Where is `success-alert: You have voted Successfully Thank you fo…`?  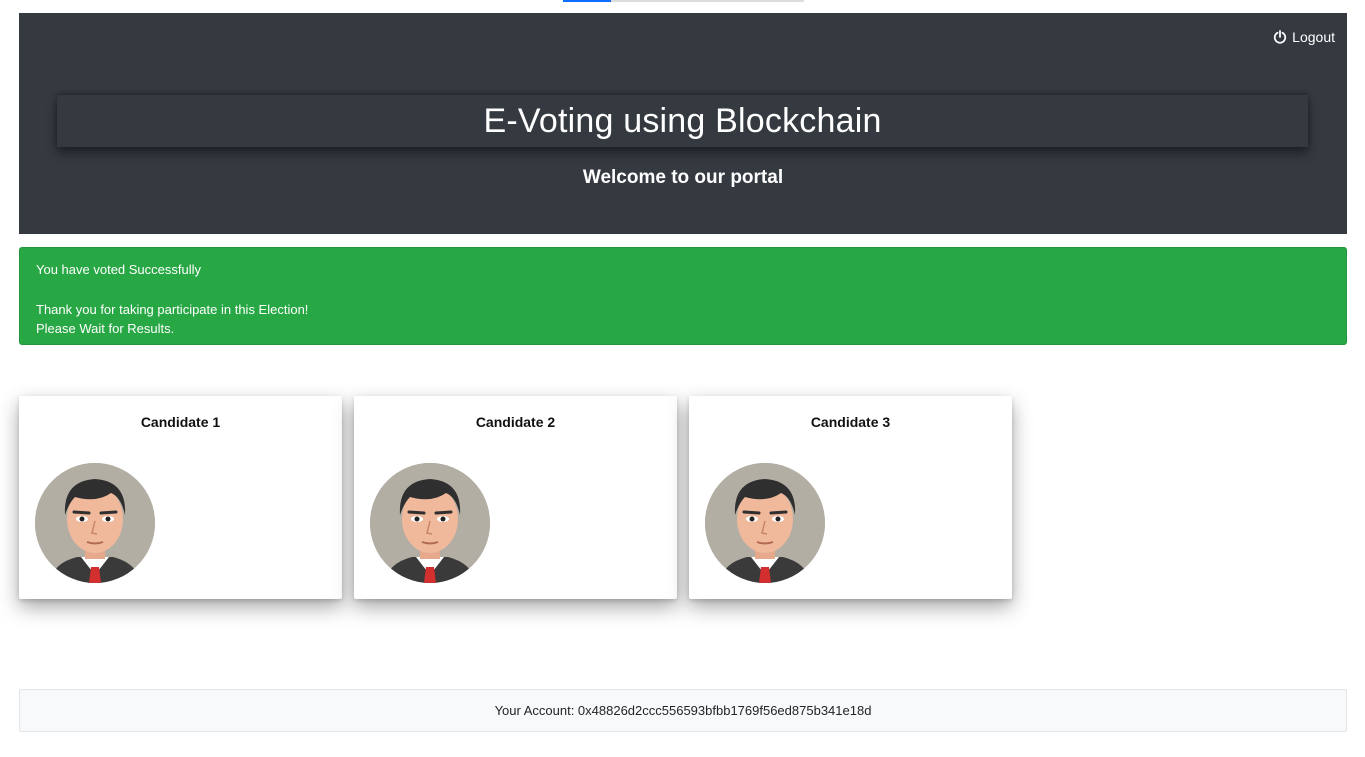
success-alert: You have voted Successfully Thank you fo… is located at coordinates (683, 296).